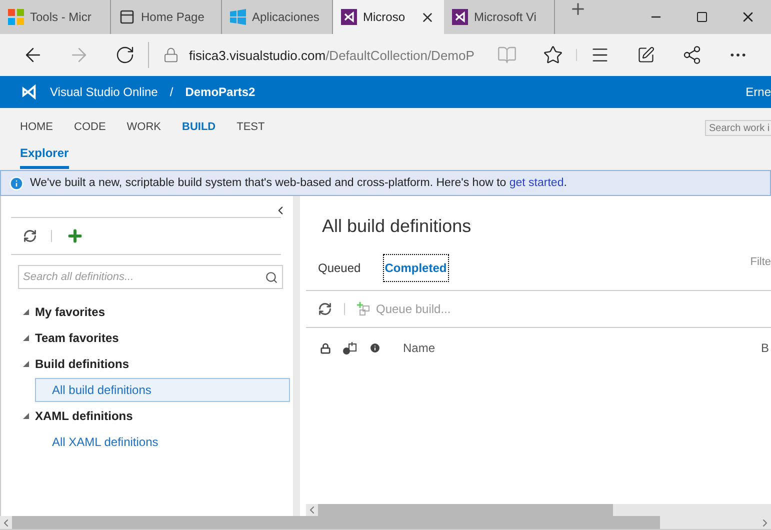 This screenshot has height=530, width=771. I want to click on tree-node: Team favorites, so click(71, 338).